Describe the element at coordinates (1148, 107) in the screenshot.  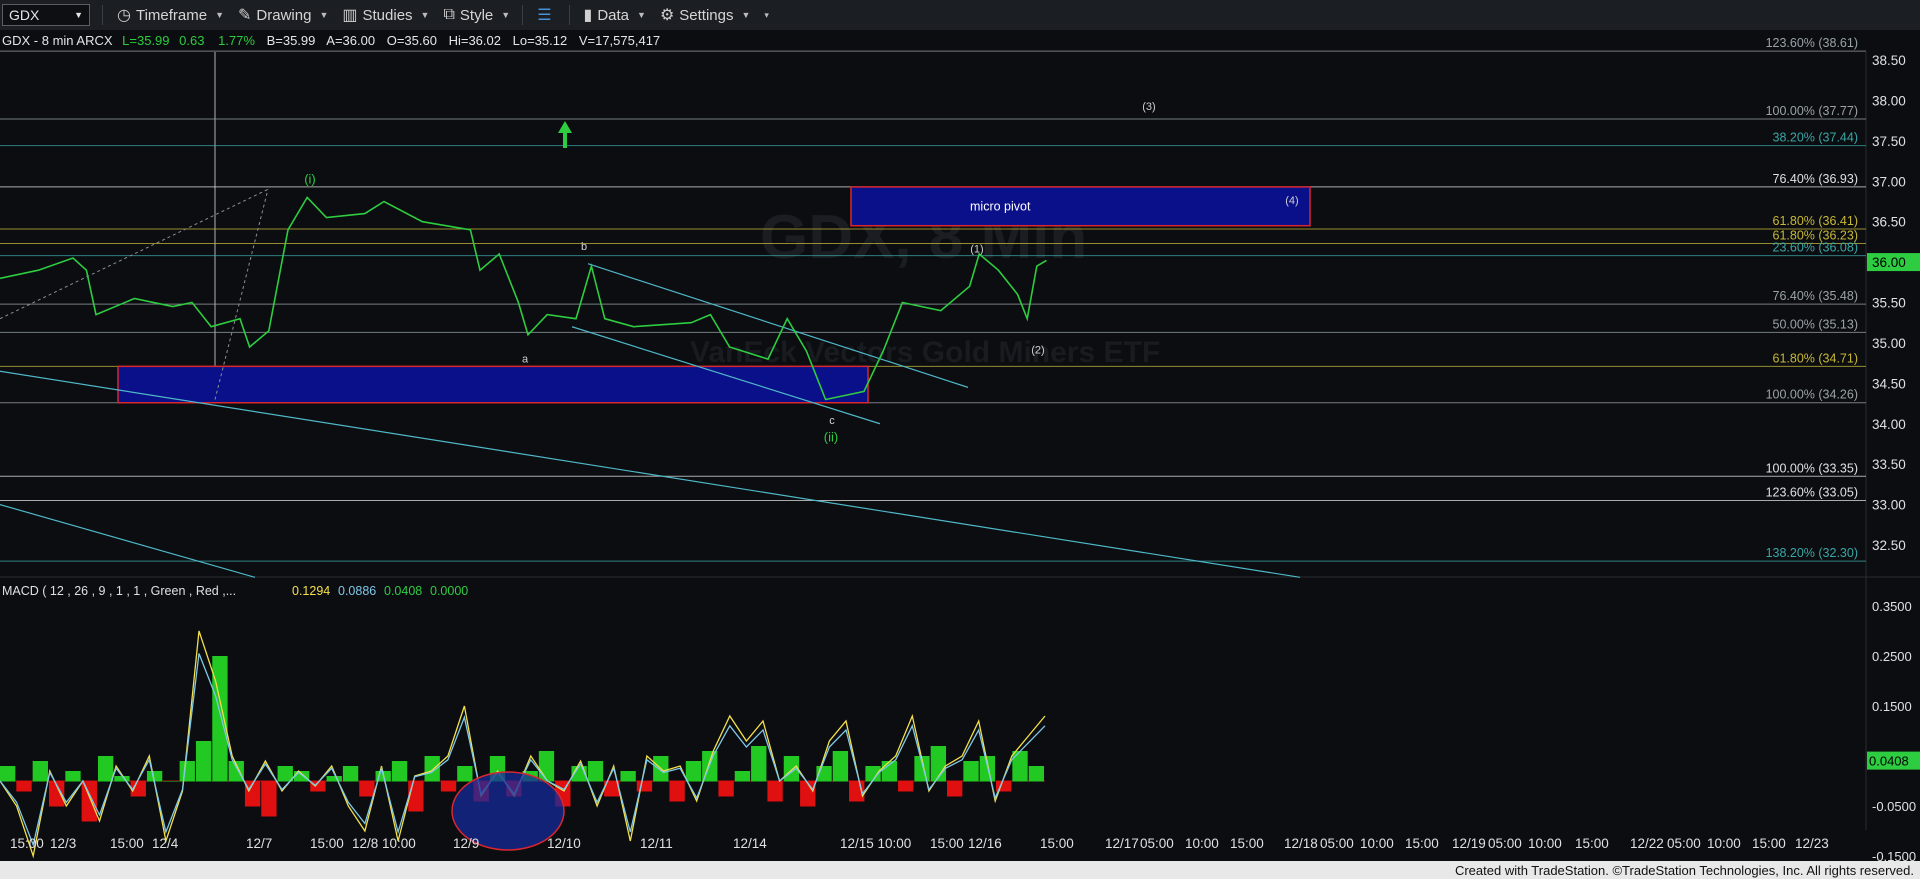
I see `wave-label: (3)` at that location.